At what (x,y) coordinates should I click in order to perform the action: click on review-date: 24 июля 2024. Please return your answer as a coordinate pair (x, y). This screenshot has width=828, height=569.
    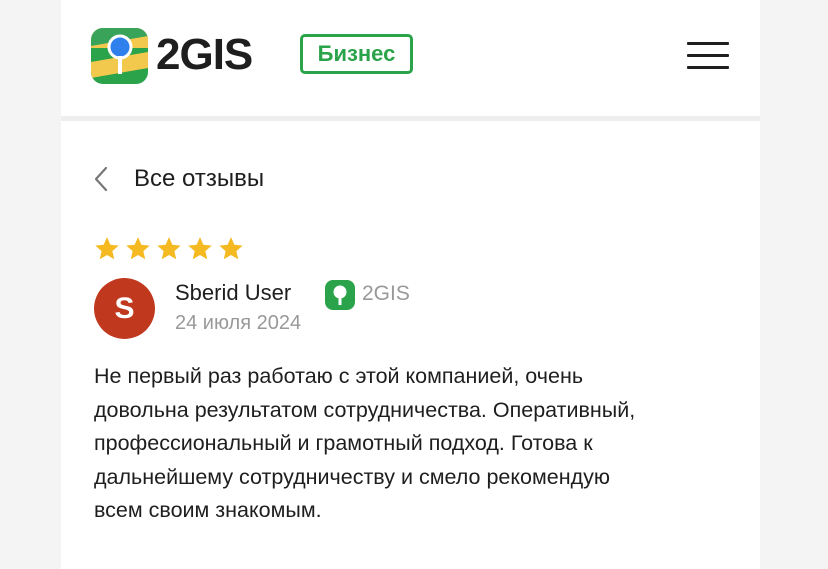
    Looking at the image, I should click on (238, 323).